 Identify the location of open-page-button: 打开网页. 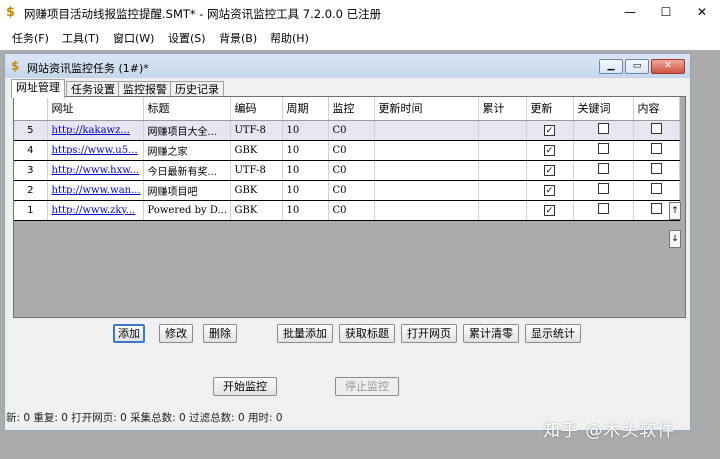
(429, 333).